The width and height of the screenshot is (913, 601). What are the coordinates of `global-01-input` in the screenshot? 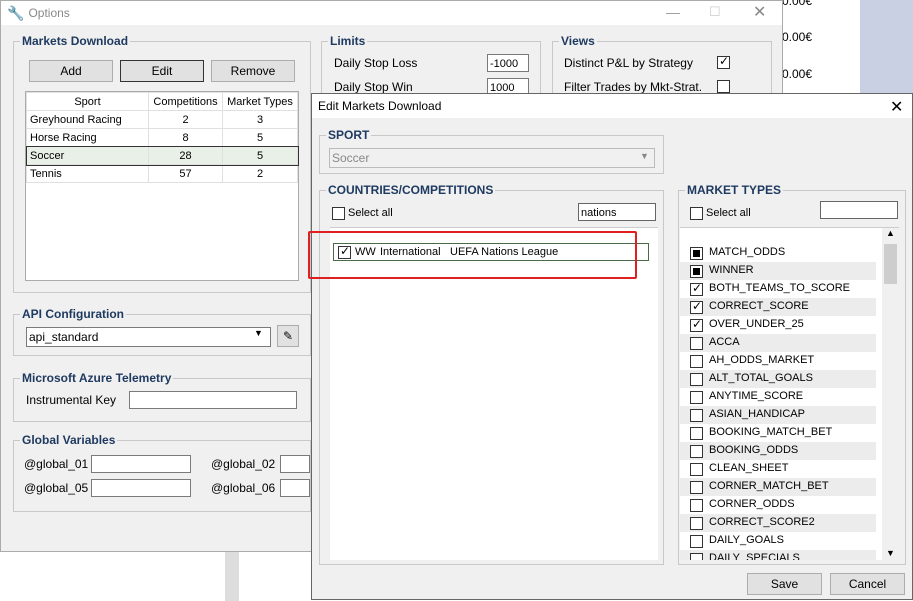 It's located at (141, 464).